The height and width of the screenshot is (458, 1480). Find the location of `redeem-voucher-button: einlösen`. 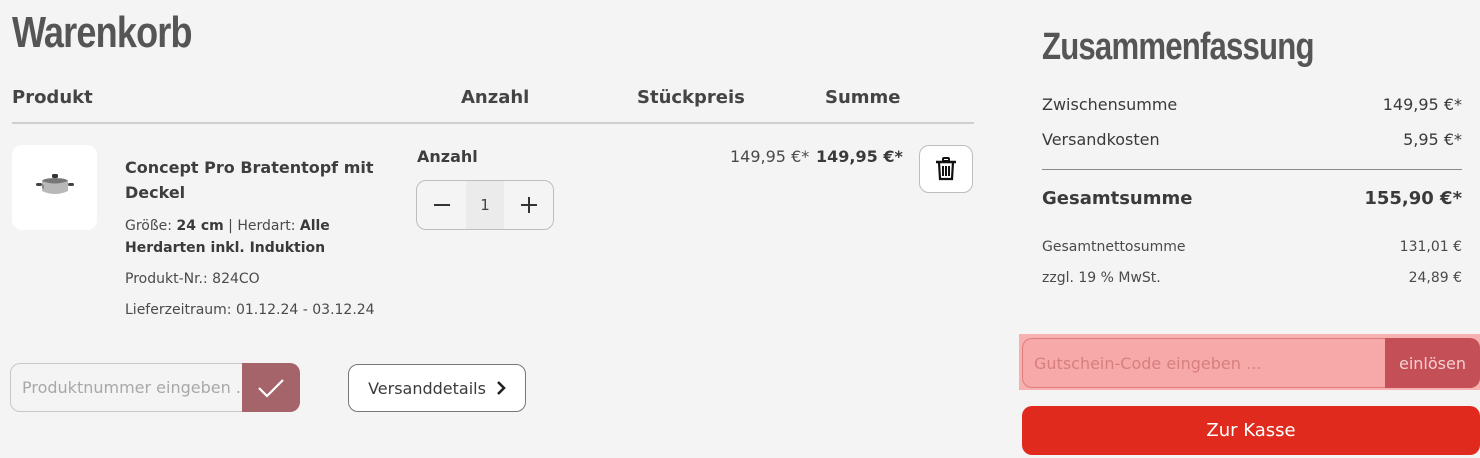

redeem-voucher-button: einlösen is located at coordinates (1432, 363).